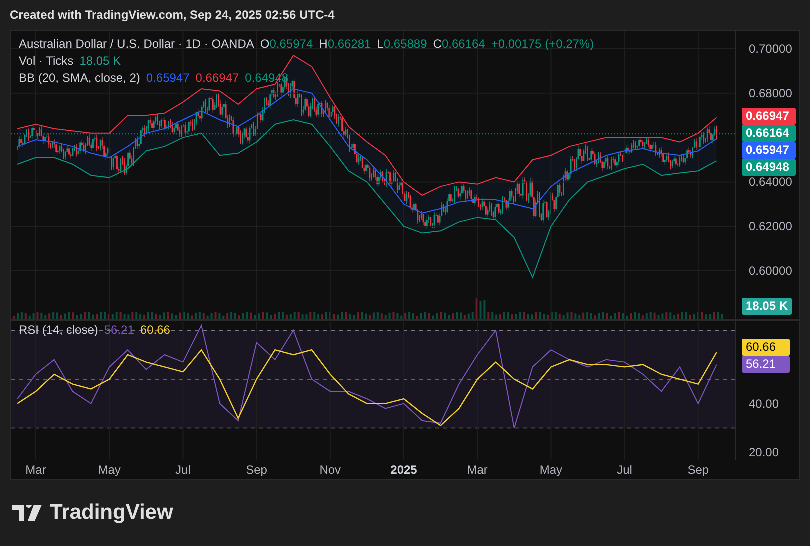  What do you see at coordinates (380, 44) in the screenshot?
I see `ohlc-key: L` at bounding box center [380, 44].